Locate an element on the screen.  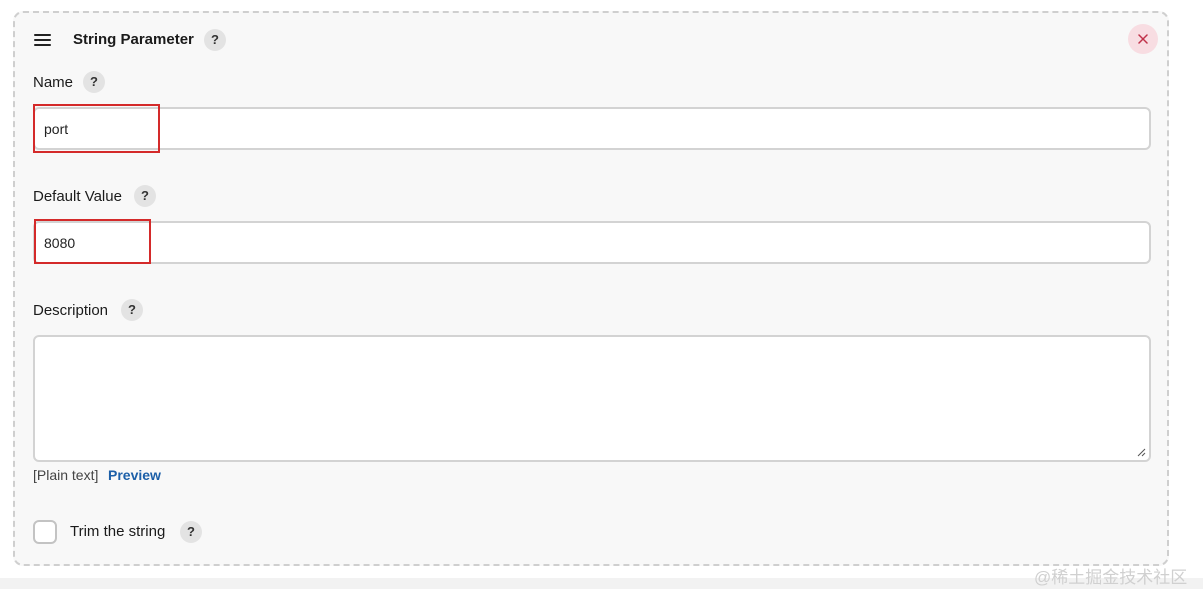
help-icon-trim-string: ? is located at coordinates (191, 532).